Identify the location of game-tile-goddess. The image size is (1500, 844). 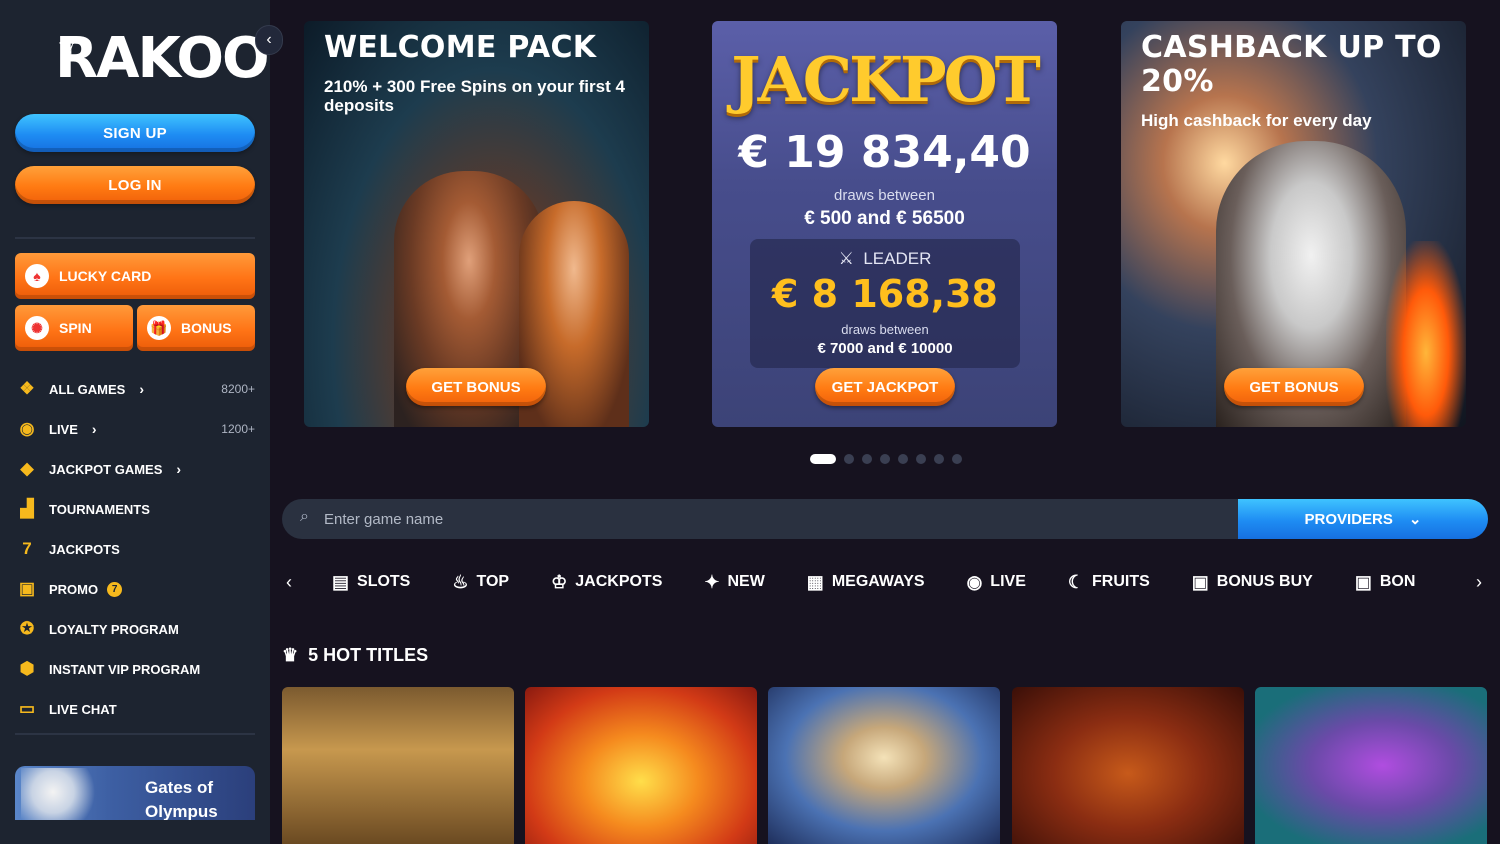
(884, 765).